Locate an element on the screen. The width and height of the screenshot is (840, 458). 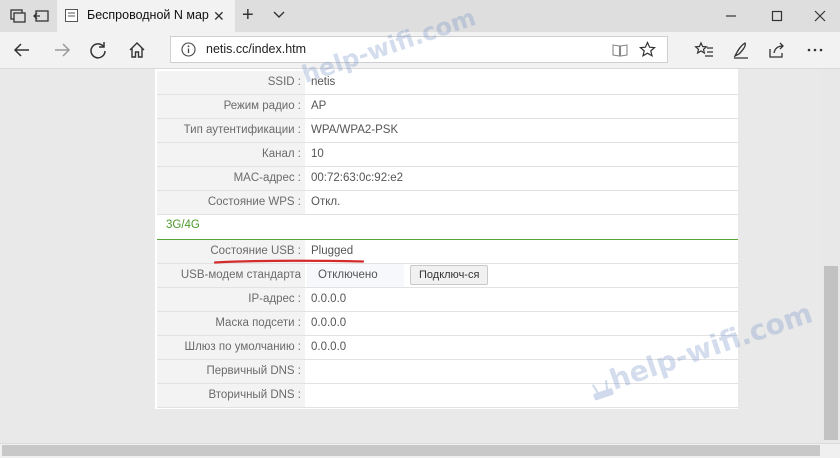
mask-value: 0.0.0.0 is located at coordinates (329, 323).